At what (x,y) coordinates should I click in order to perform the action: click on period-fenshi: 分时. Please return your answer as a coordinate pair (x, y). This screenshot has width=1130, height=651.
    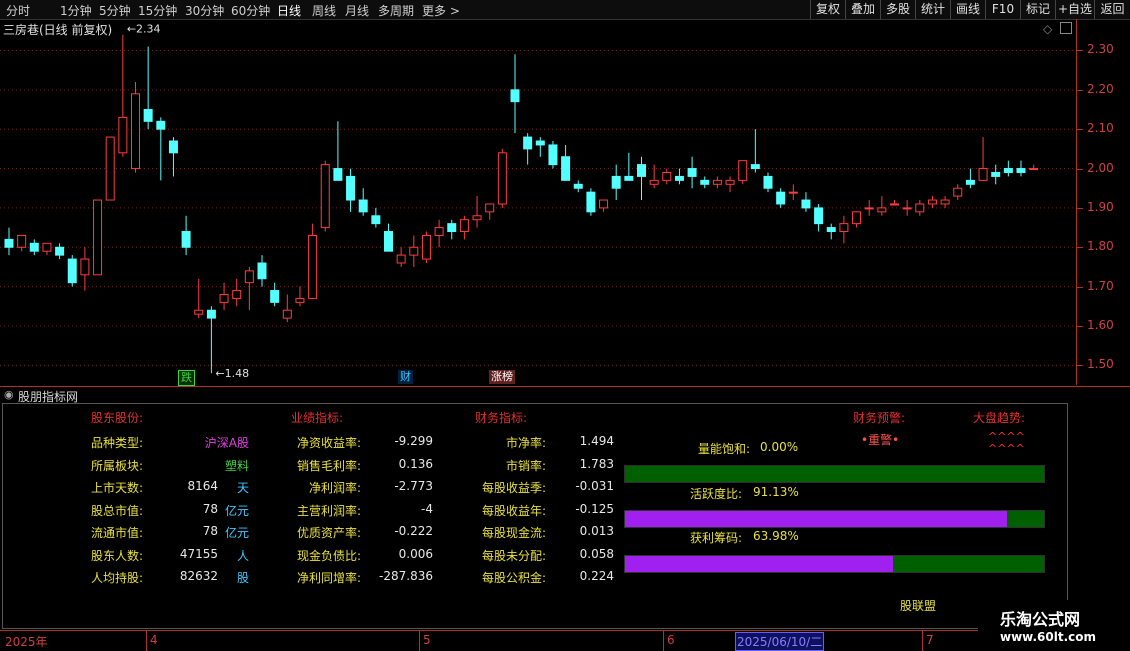
    Looking at the image, I should click on (18, 10).